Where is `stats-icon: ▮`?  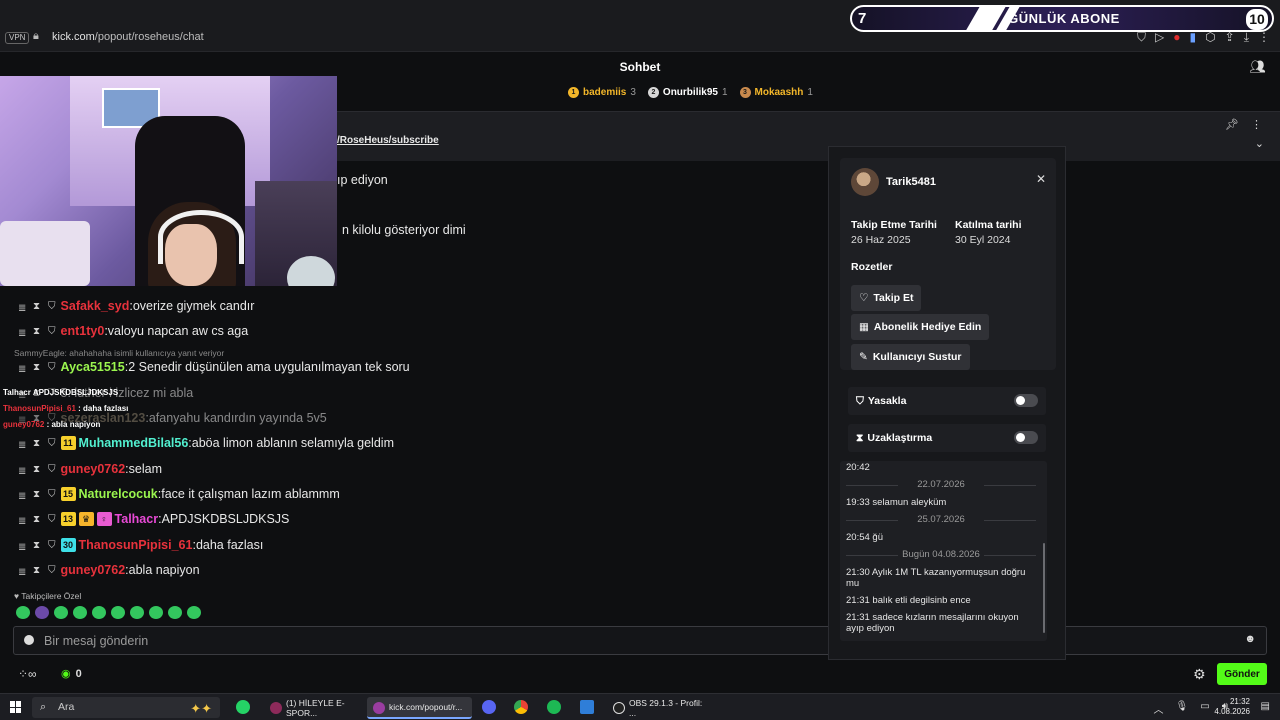
stats-icon: ▮ is located at coordinates (1193, 37).